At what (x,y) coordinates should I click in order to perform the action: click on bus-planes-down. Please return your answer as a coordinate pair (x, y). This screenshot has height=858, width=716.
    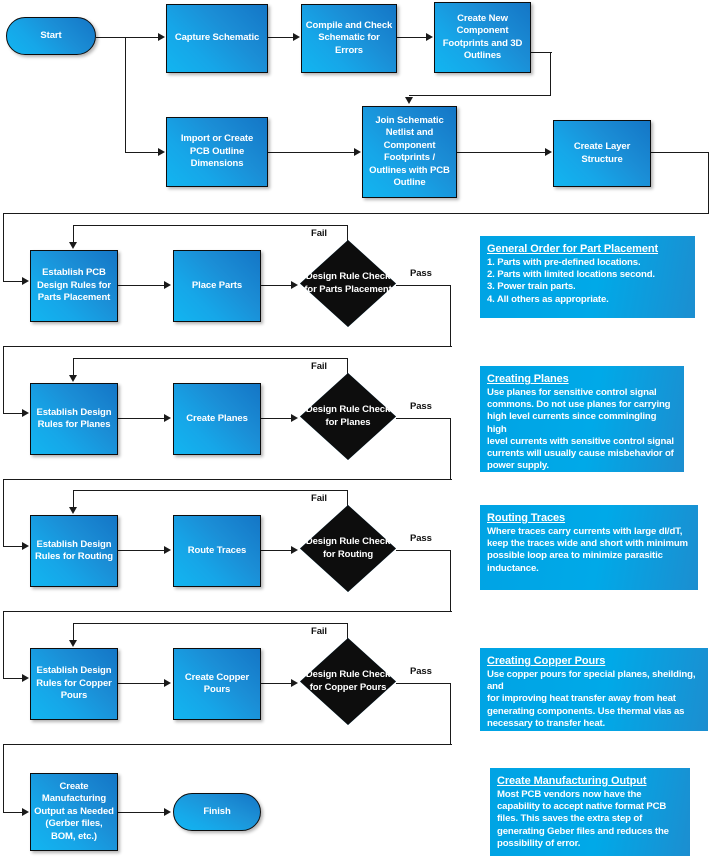
    Looking at the image, I should click on (4, 513).